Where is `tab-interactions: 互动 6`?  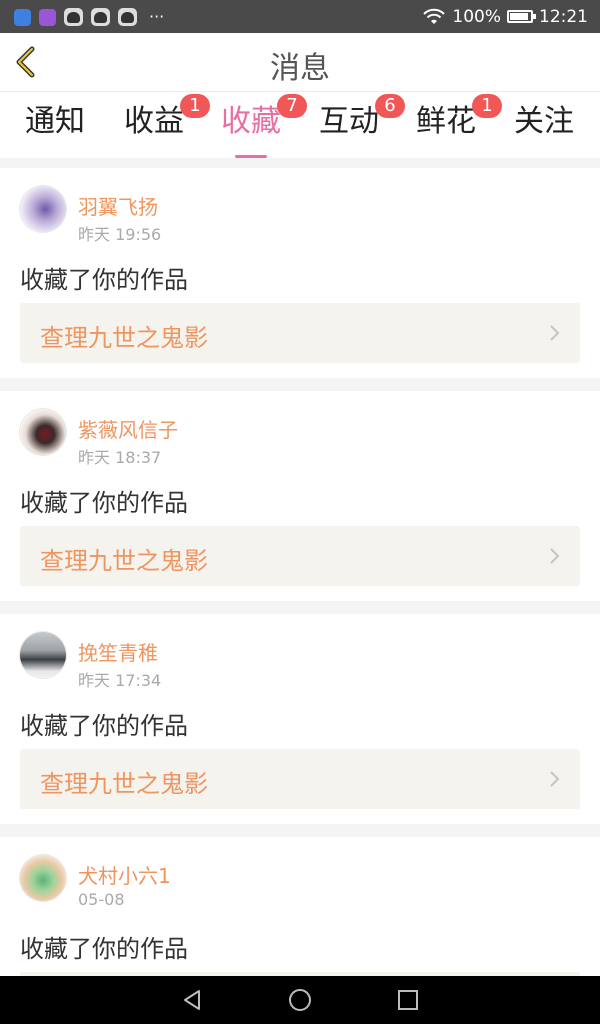 tab-interactions: 互动 6 is located at coordinates (352, 126).